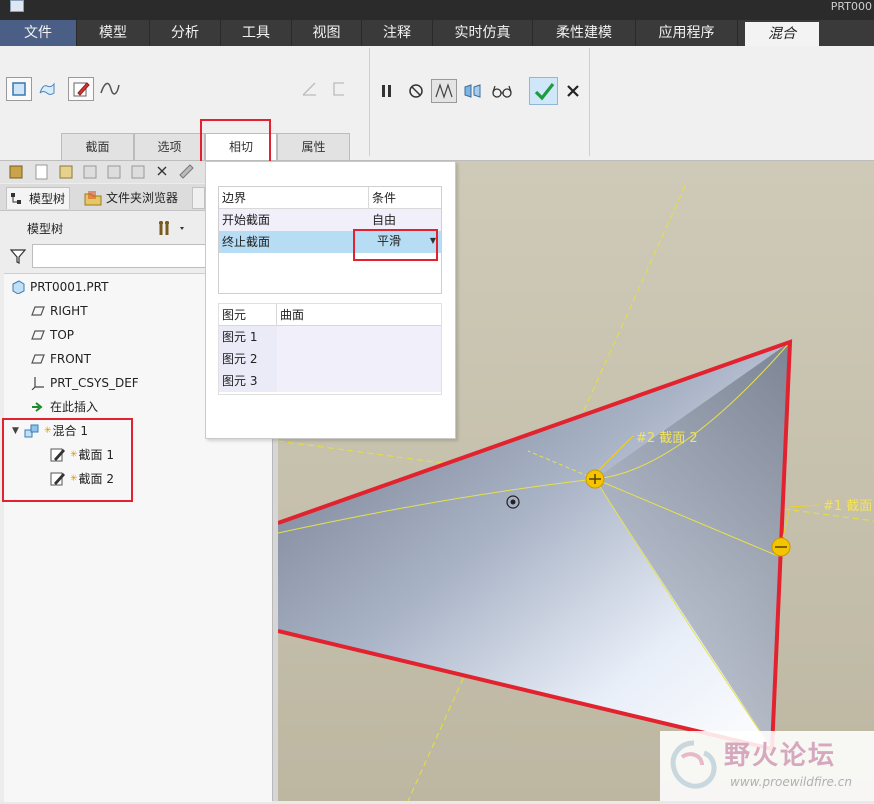 This screenshot has height=804, width=874. I want to click on model-tree-icon, so click(16, 198).